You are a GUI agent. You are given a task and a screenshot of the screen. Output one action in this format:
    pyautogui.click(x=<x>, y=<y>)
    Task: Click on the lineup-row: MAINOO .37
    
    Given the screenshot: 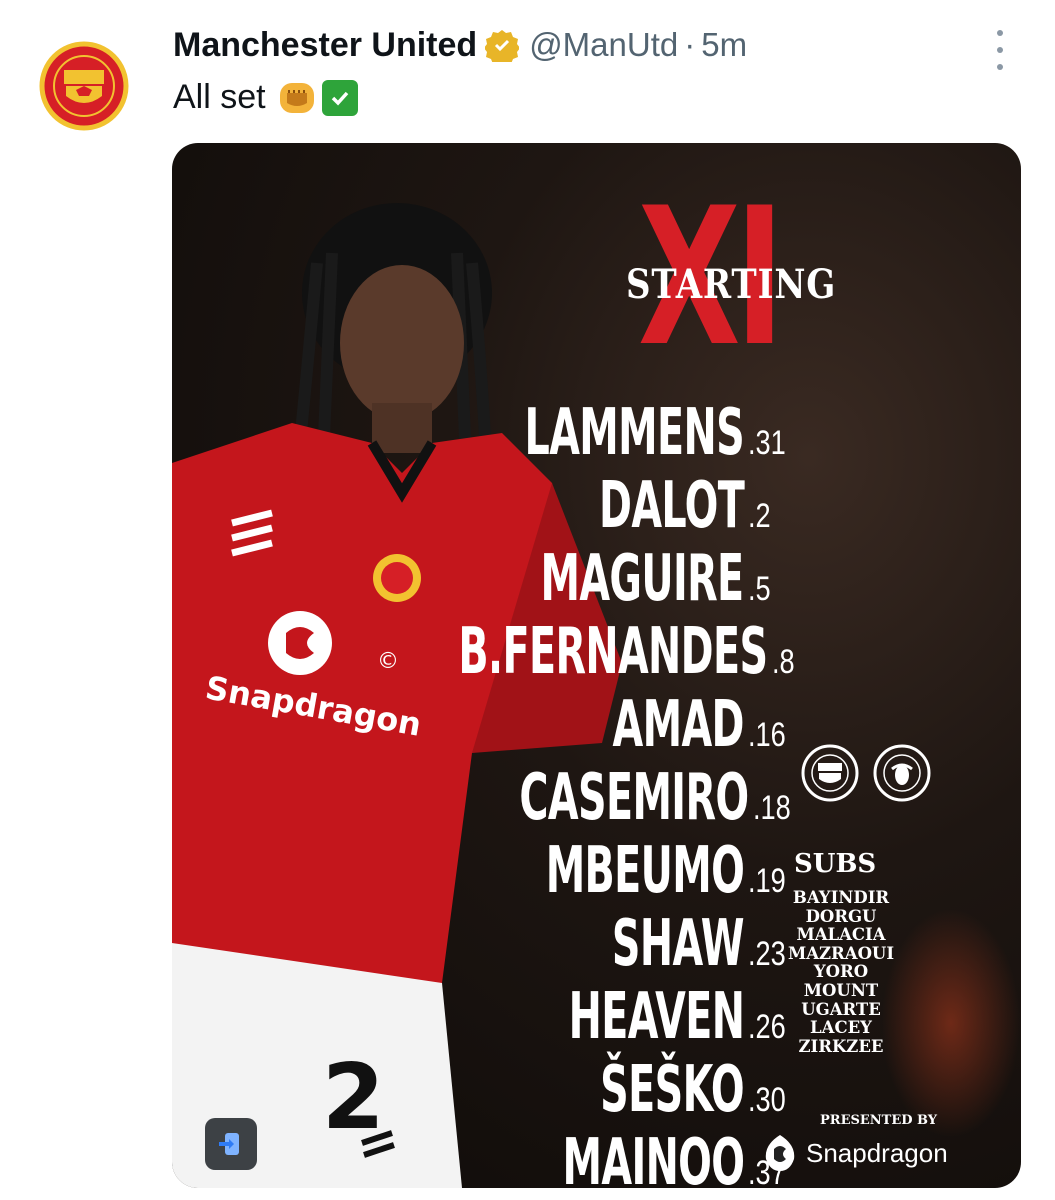 What is the action you would take?
    pyautogui.click(x=590, y=1157)
    